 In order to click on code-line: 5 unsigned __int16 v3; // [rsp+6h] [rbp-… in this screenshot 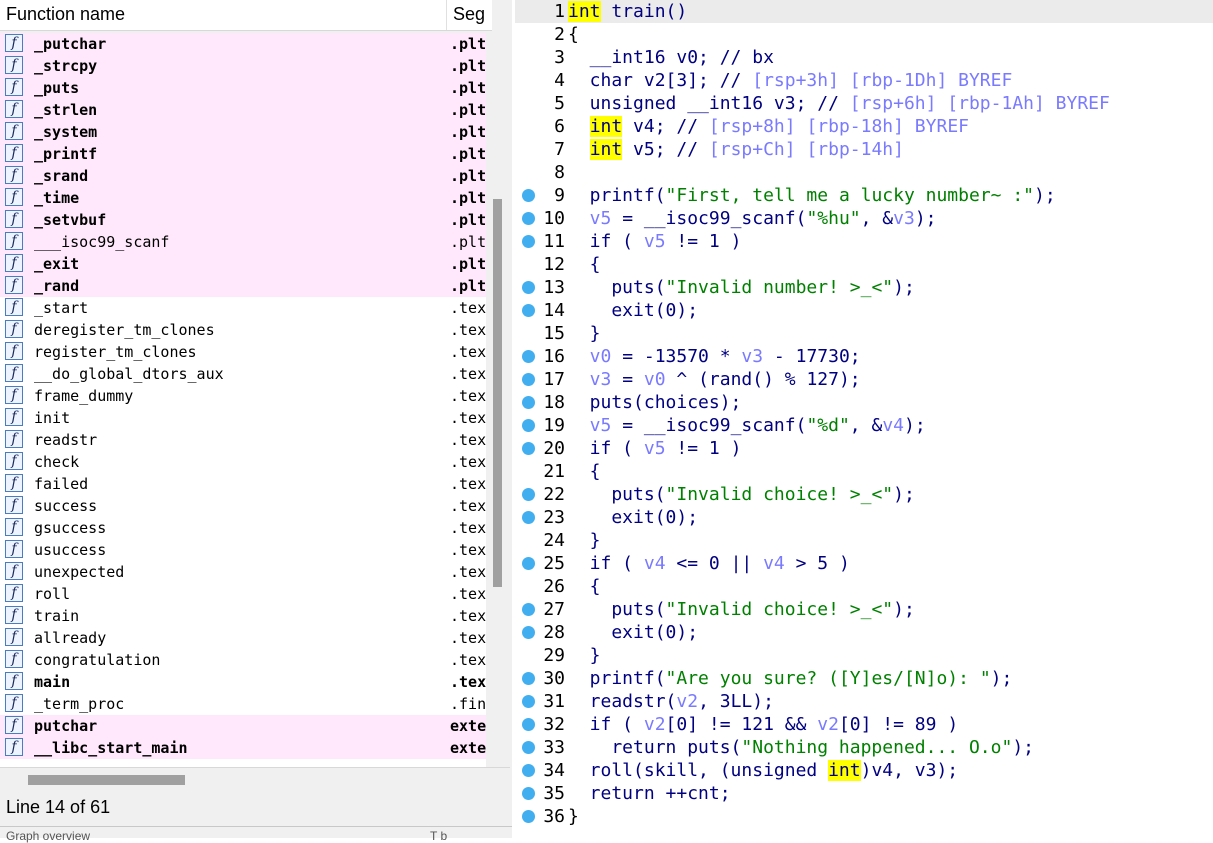, I will do `click(864, 103)`.